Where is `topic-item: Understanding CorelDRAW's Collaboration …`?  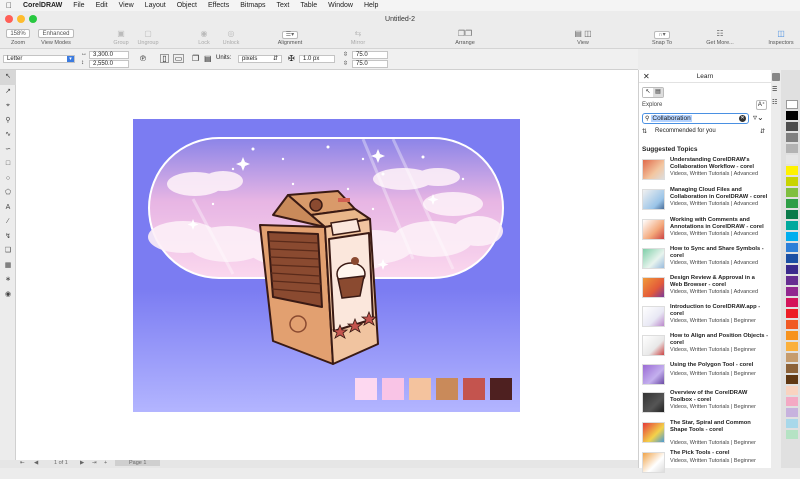 topic-item: Understanding CorelDRAW's Collaboration … is located at coordinates (706, 171).